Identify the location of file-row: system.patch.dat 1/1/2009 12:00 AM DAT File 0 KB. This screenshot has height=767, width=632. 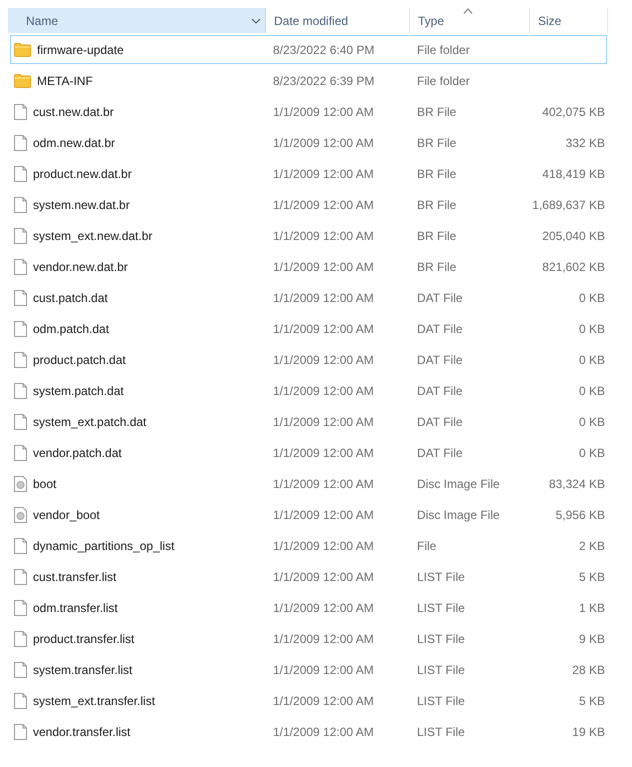
(308, 390).